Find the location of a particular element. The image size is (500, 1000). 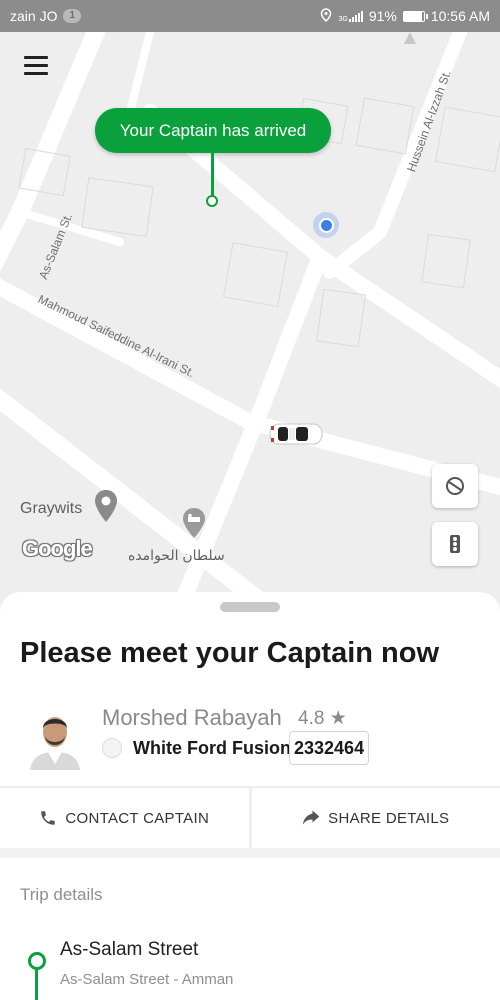

share-arrow-icon is located at coordinates (311, 817).